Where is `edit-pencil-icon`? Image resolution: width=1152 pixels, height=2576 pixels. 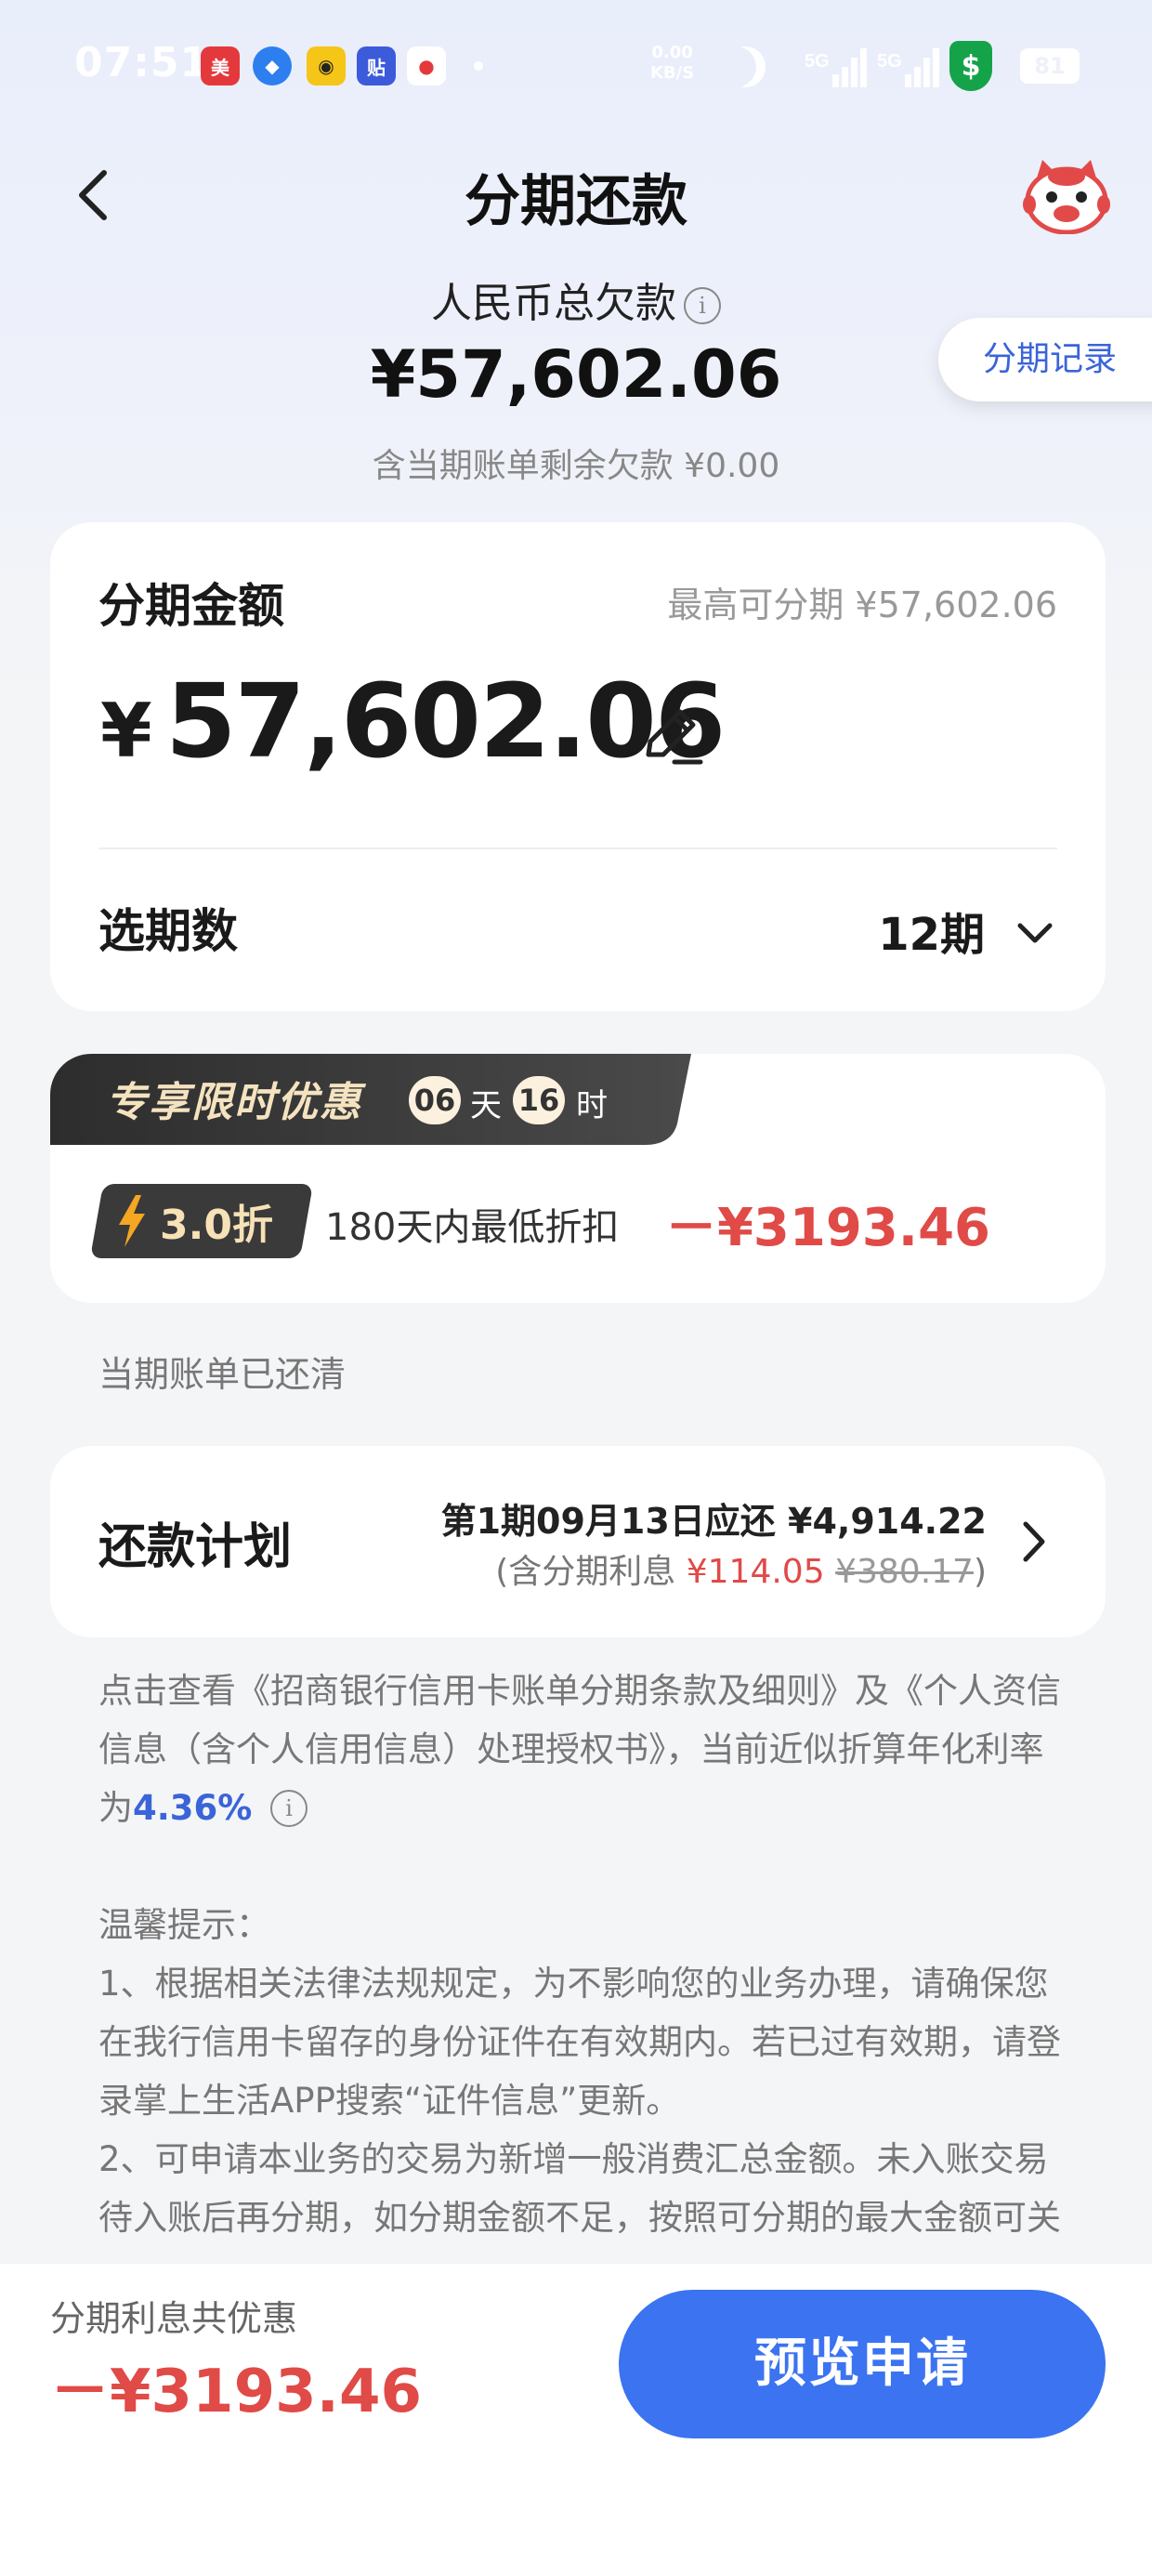 edit-pencil-icon is located at coordinates (671, 737).